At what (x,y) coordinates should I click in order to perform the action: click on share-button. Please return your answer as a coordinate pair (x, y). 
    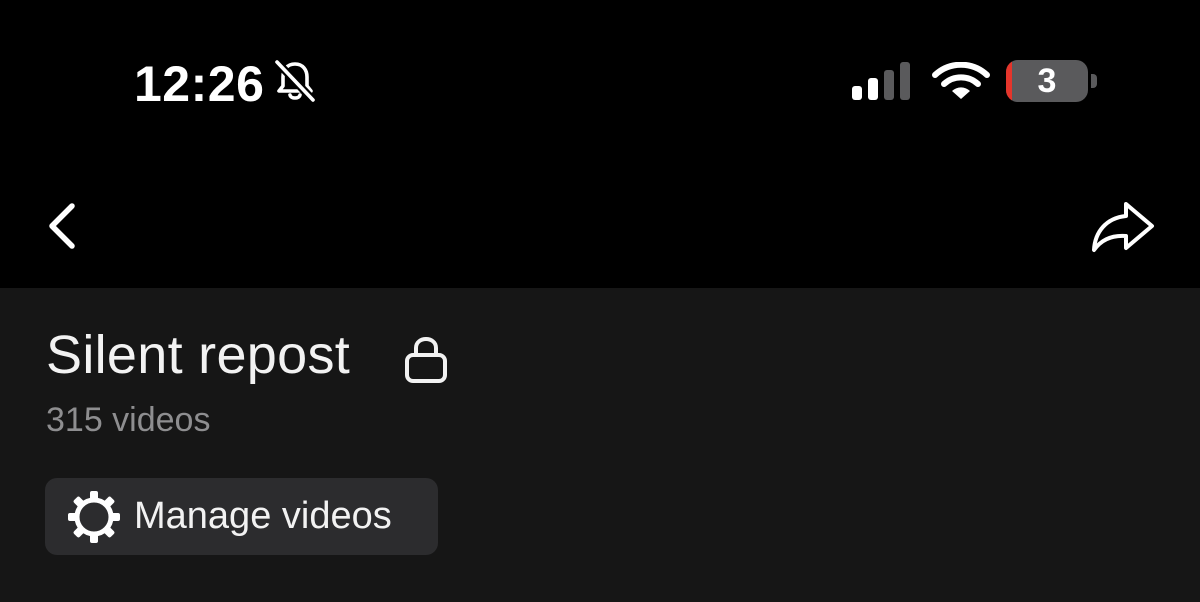
    Looking at the image, I should click on (1122, 226).